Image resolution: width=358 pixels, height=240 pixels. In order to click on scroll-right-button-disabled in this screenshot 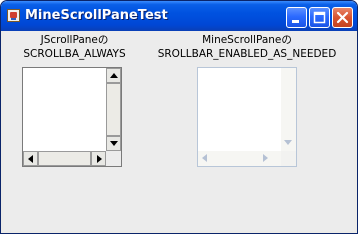, I will do `click(265, 158)`.